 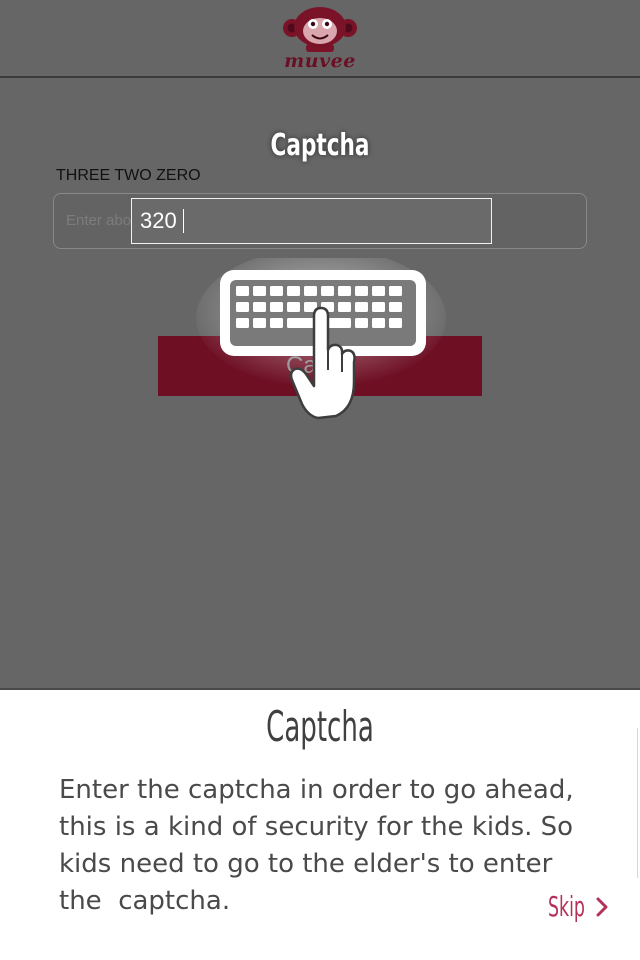 What do you see at coordinates (326, 338) in the screenshot?
I see `keyboard-tap-icon` at bounding box center [326, 338].